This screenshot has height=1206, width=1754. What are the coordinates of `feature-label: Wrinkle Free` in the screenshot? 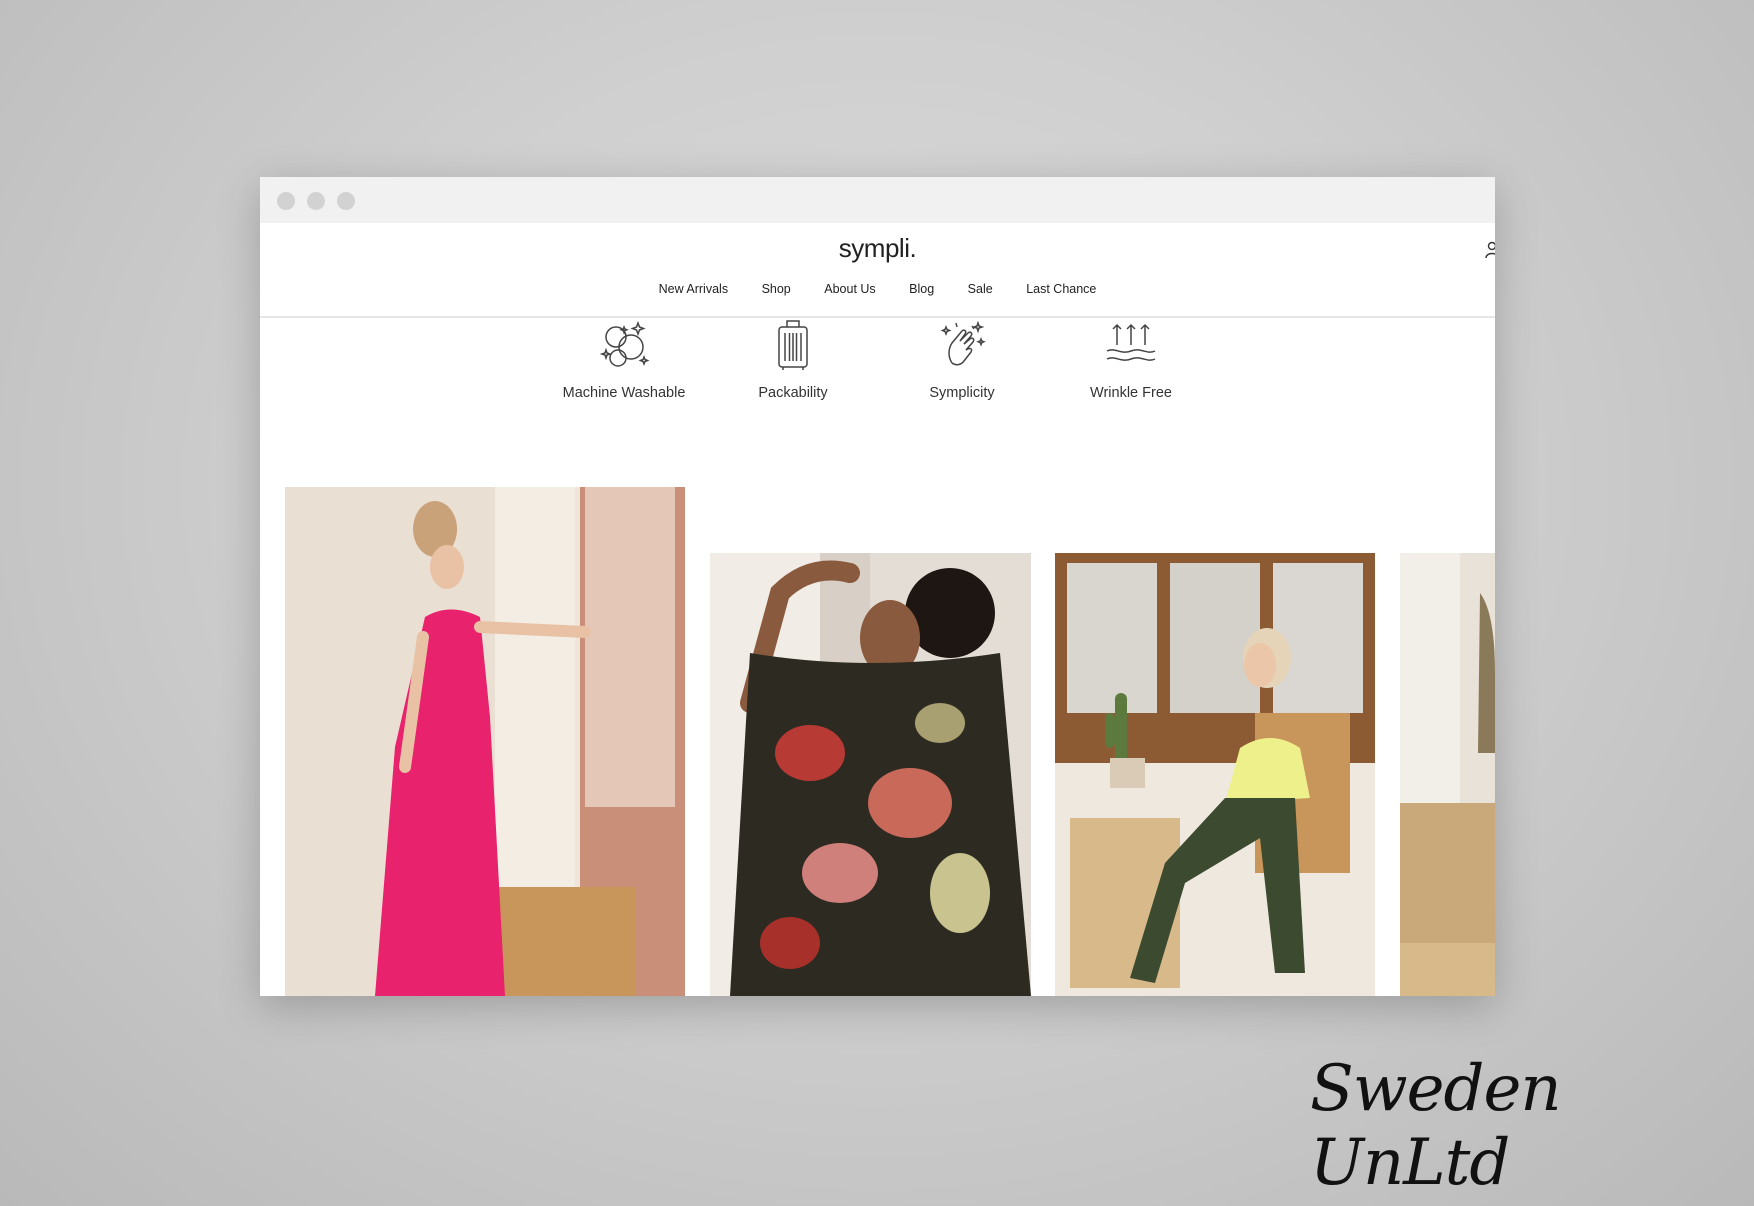 It's located at (1131, 393).